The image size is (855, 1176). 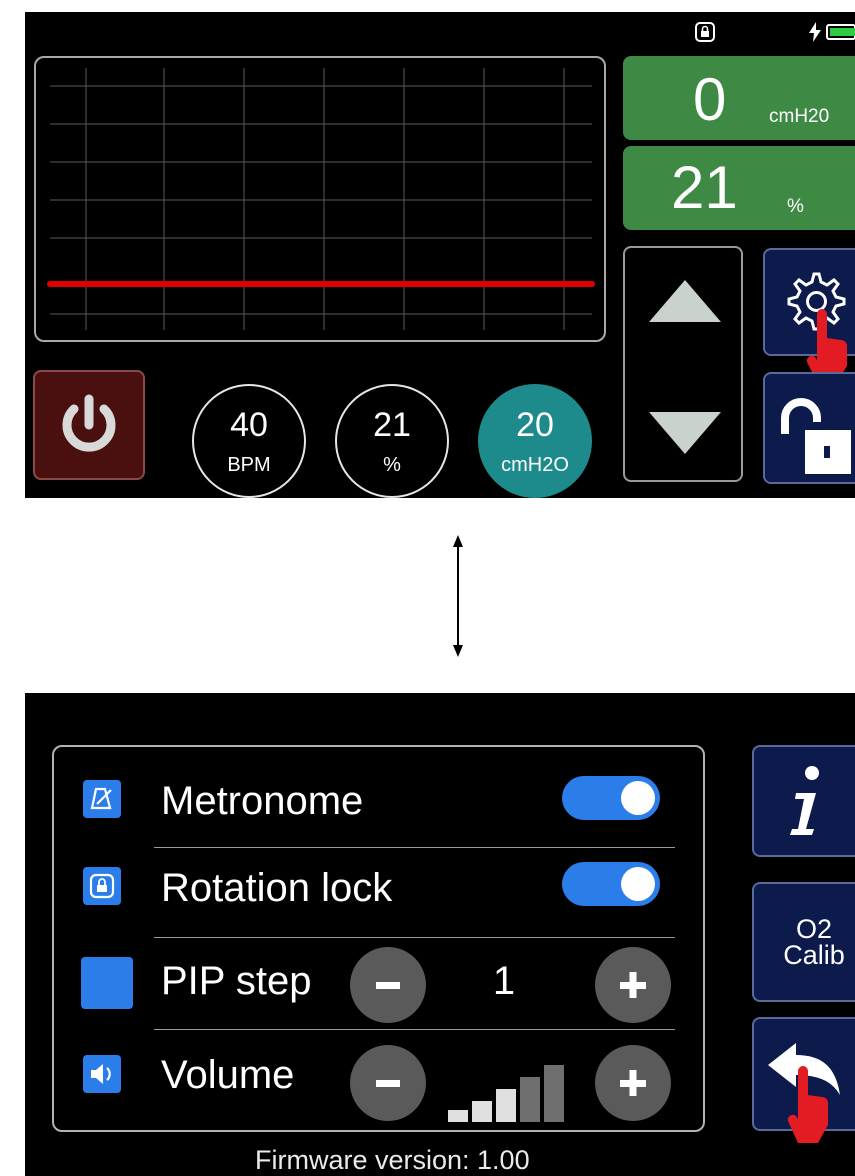 I want to click on rotation-lock-label: Rotation lock, so click(x=277, y=888).